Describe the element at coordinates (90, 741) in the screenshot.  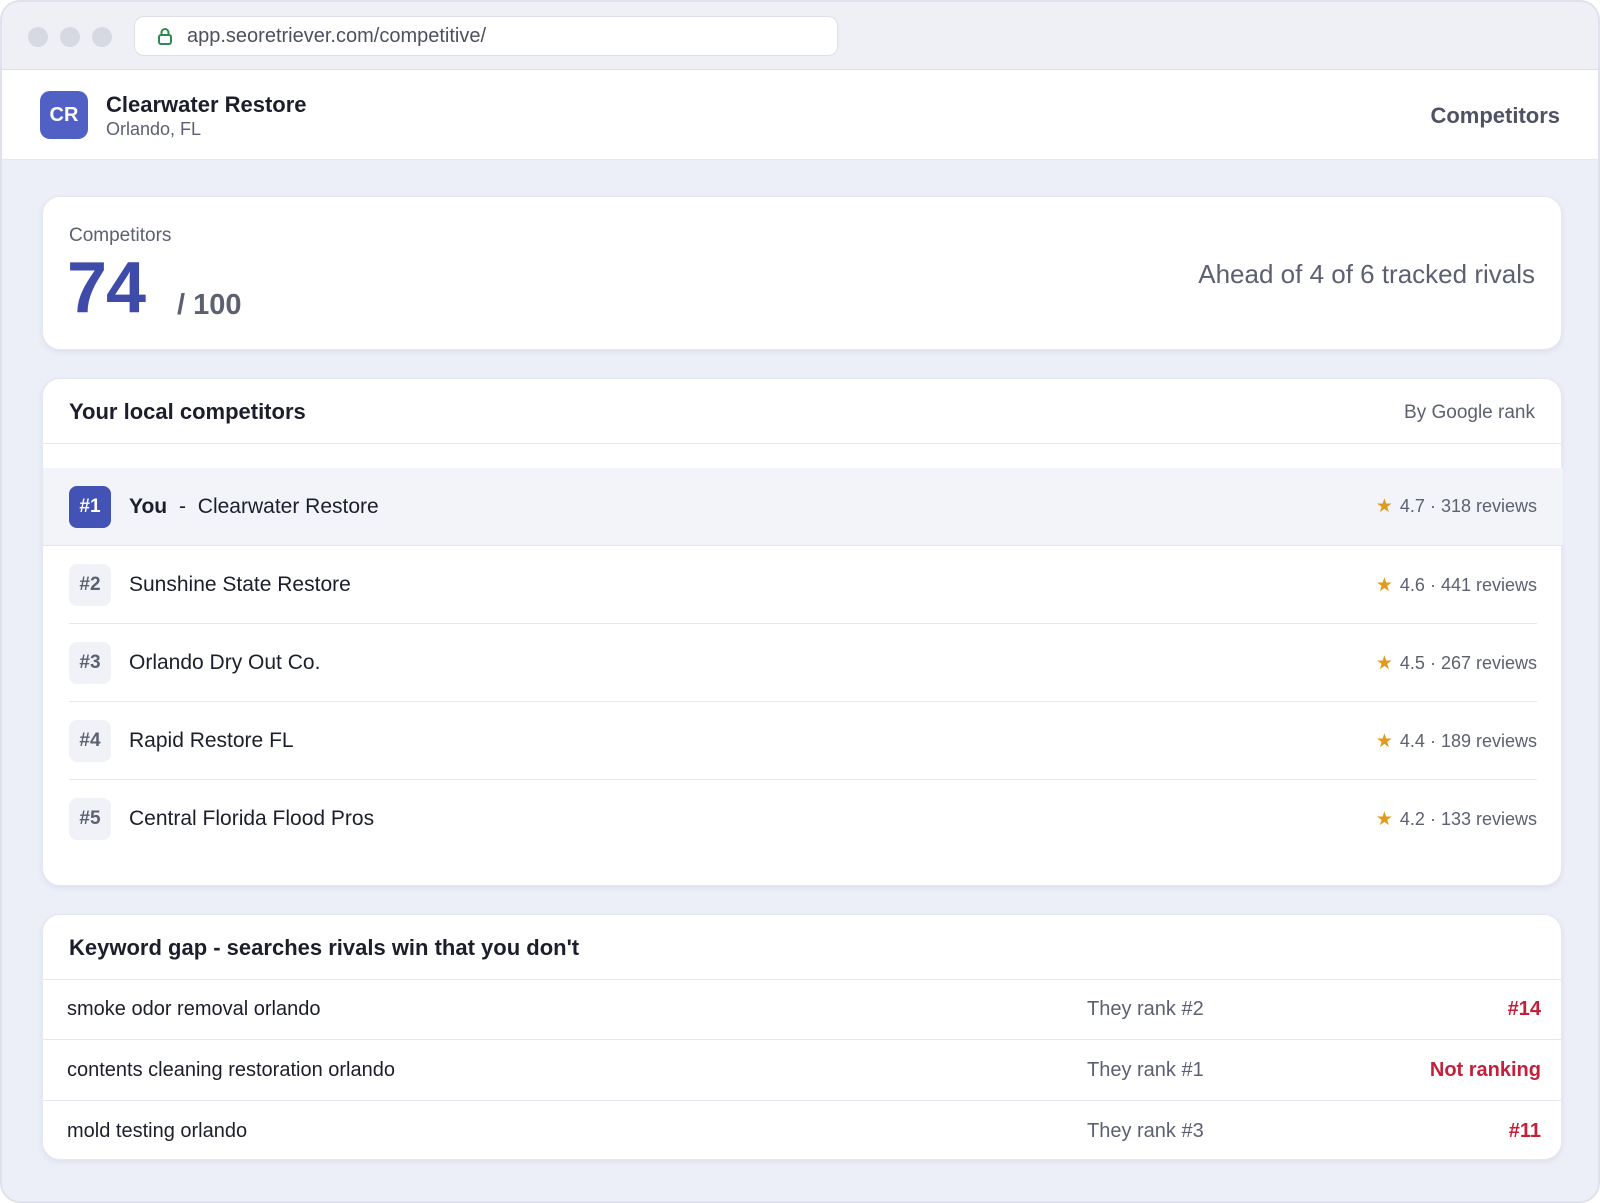
I see `rank-badge: #4` at that location.